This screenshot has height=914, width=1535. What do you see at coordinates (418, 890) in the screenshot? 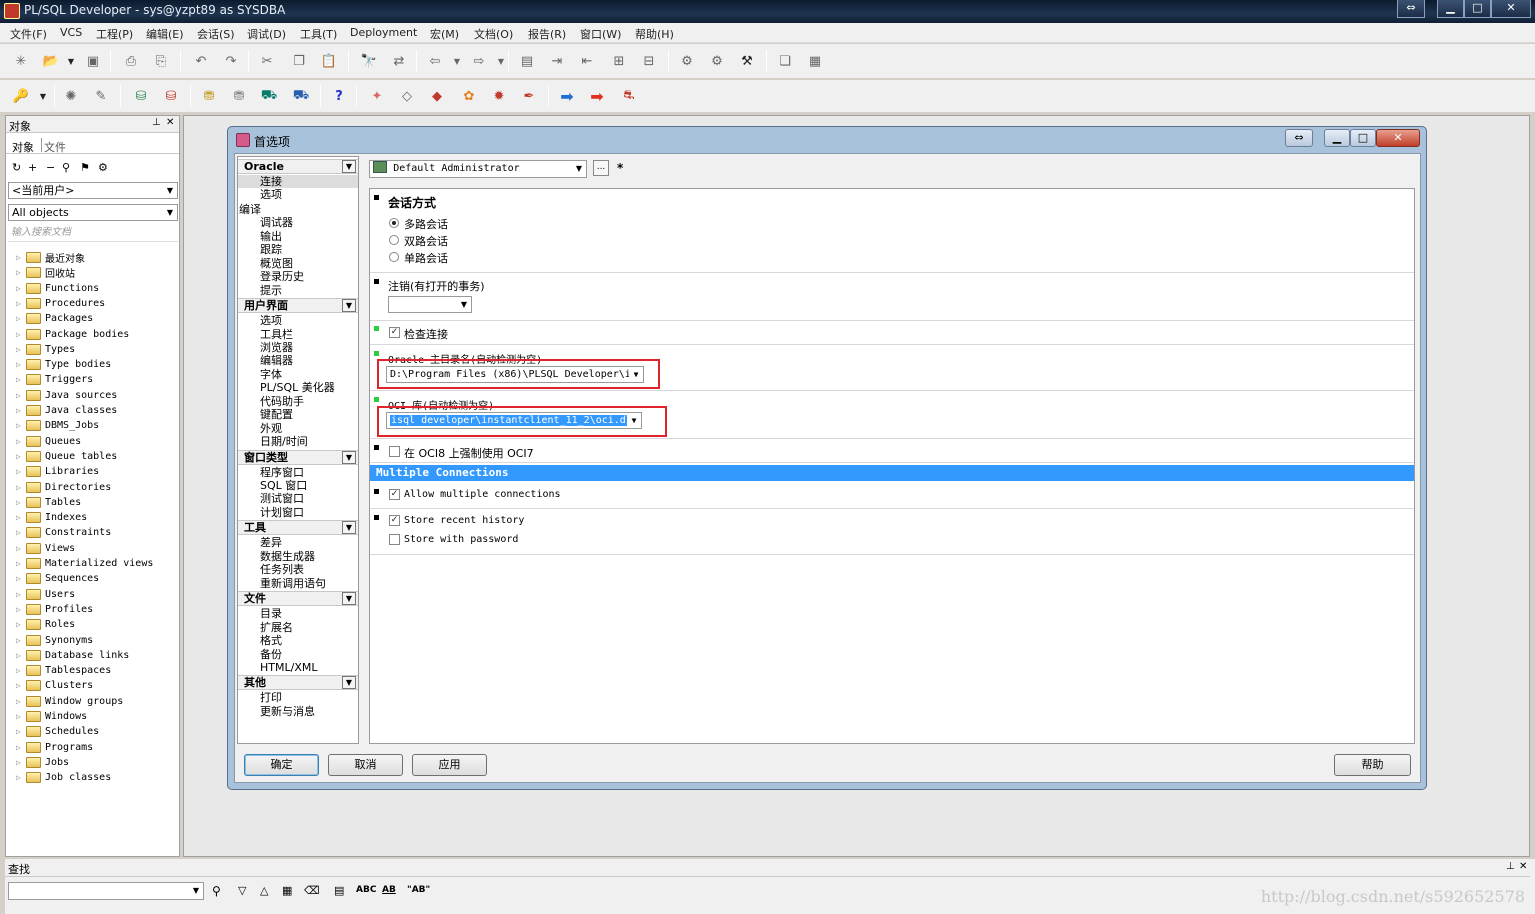
I see `quoted-icon: "AB"` at bounding box center [418, 890].